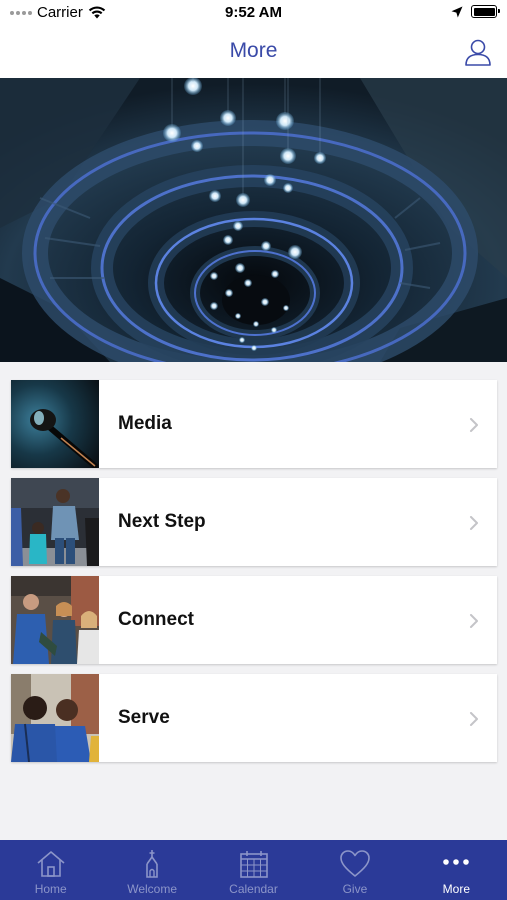 This screenshot has width=507, height=900. Describe the element at coordinates (457, 11) in the screenshot. I see `location-arrow-icon` at that location.